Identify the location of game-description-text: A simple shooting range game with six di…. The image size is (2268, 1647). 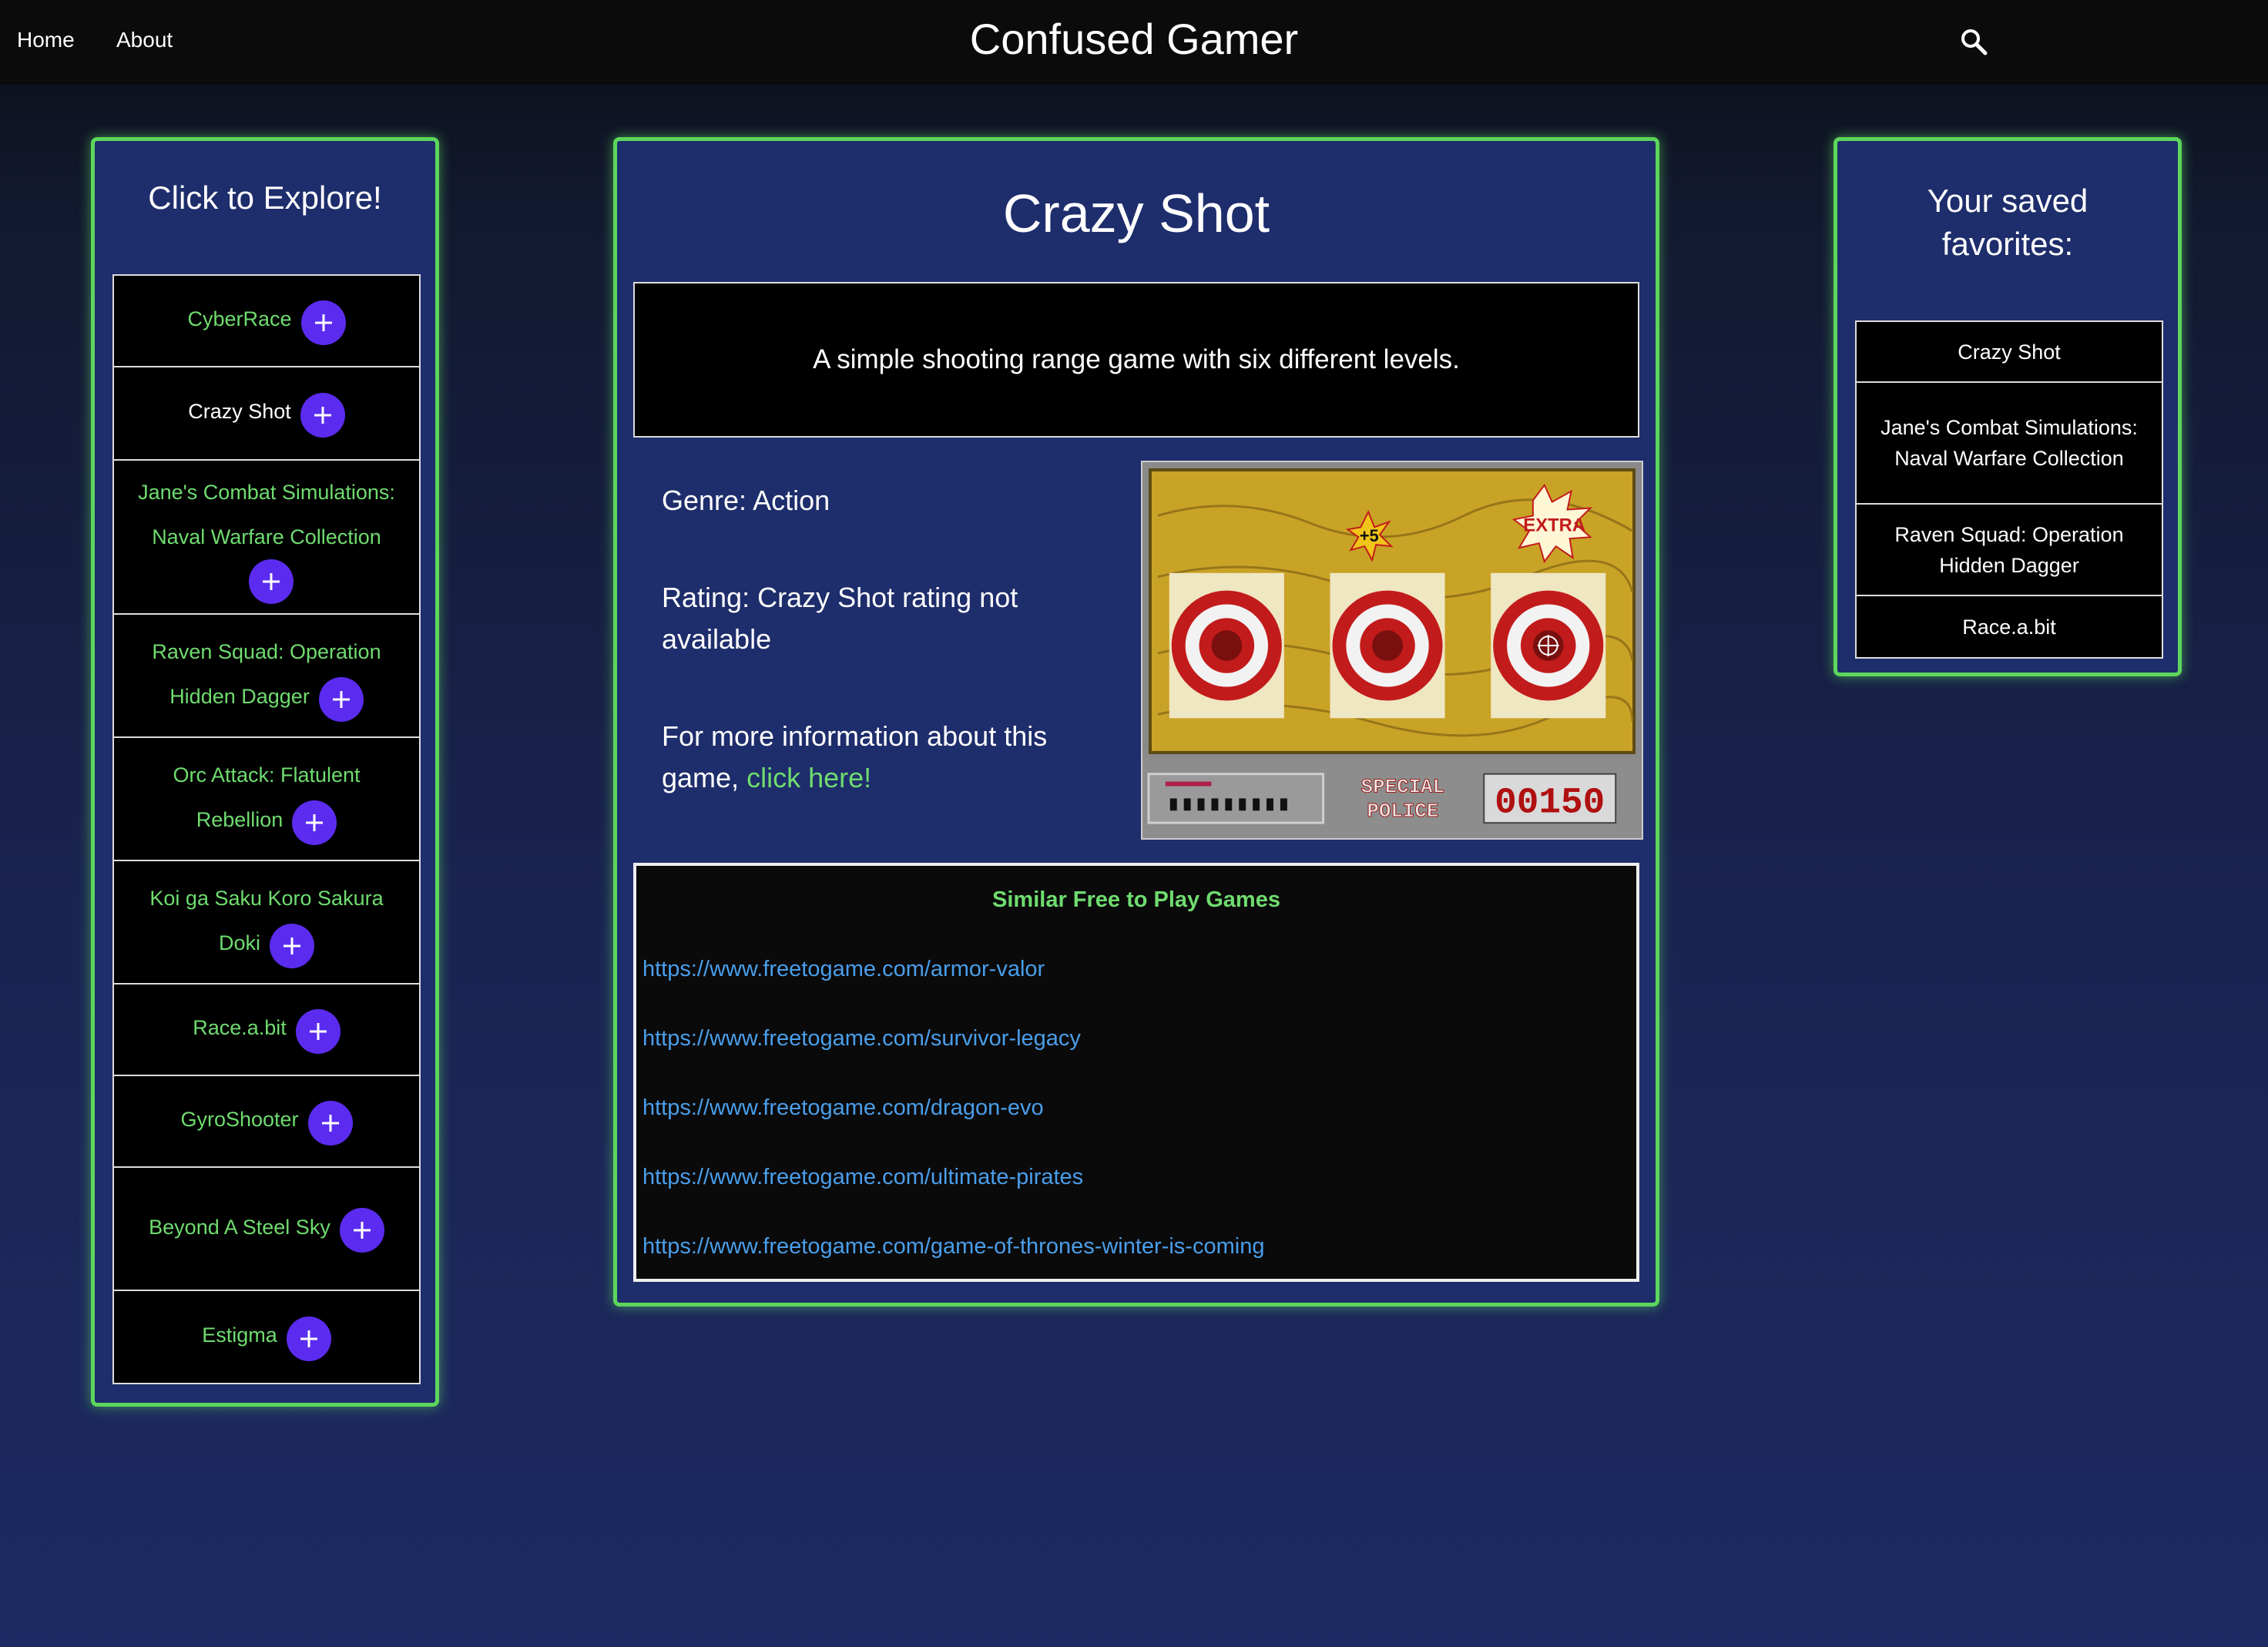
(1136, 359).